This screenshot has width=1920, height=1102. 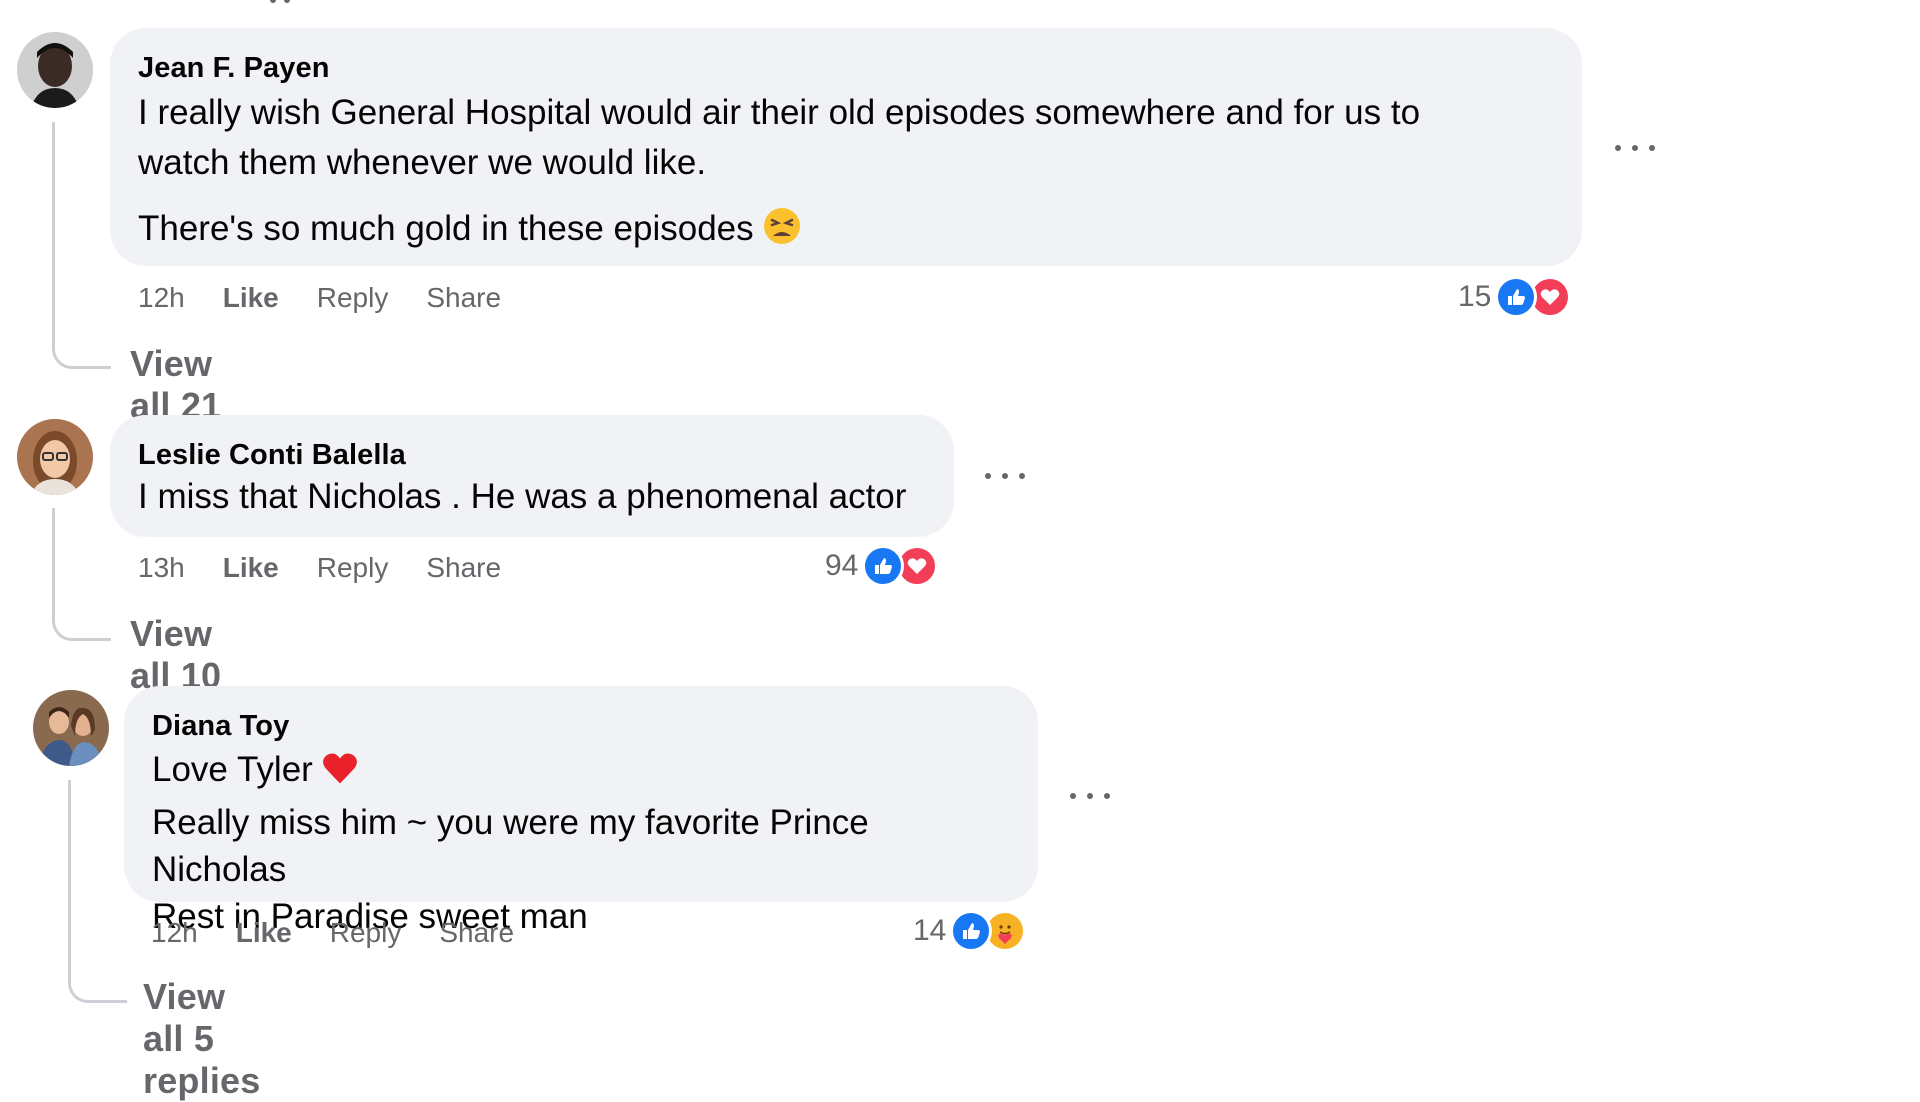 What do you see at coordinates (1475, 296) in the screenshot?
I see `reaction-count: 15` at bounding box center [1475, 296].